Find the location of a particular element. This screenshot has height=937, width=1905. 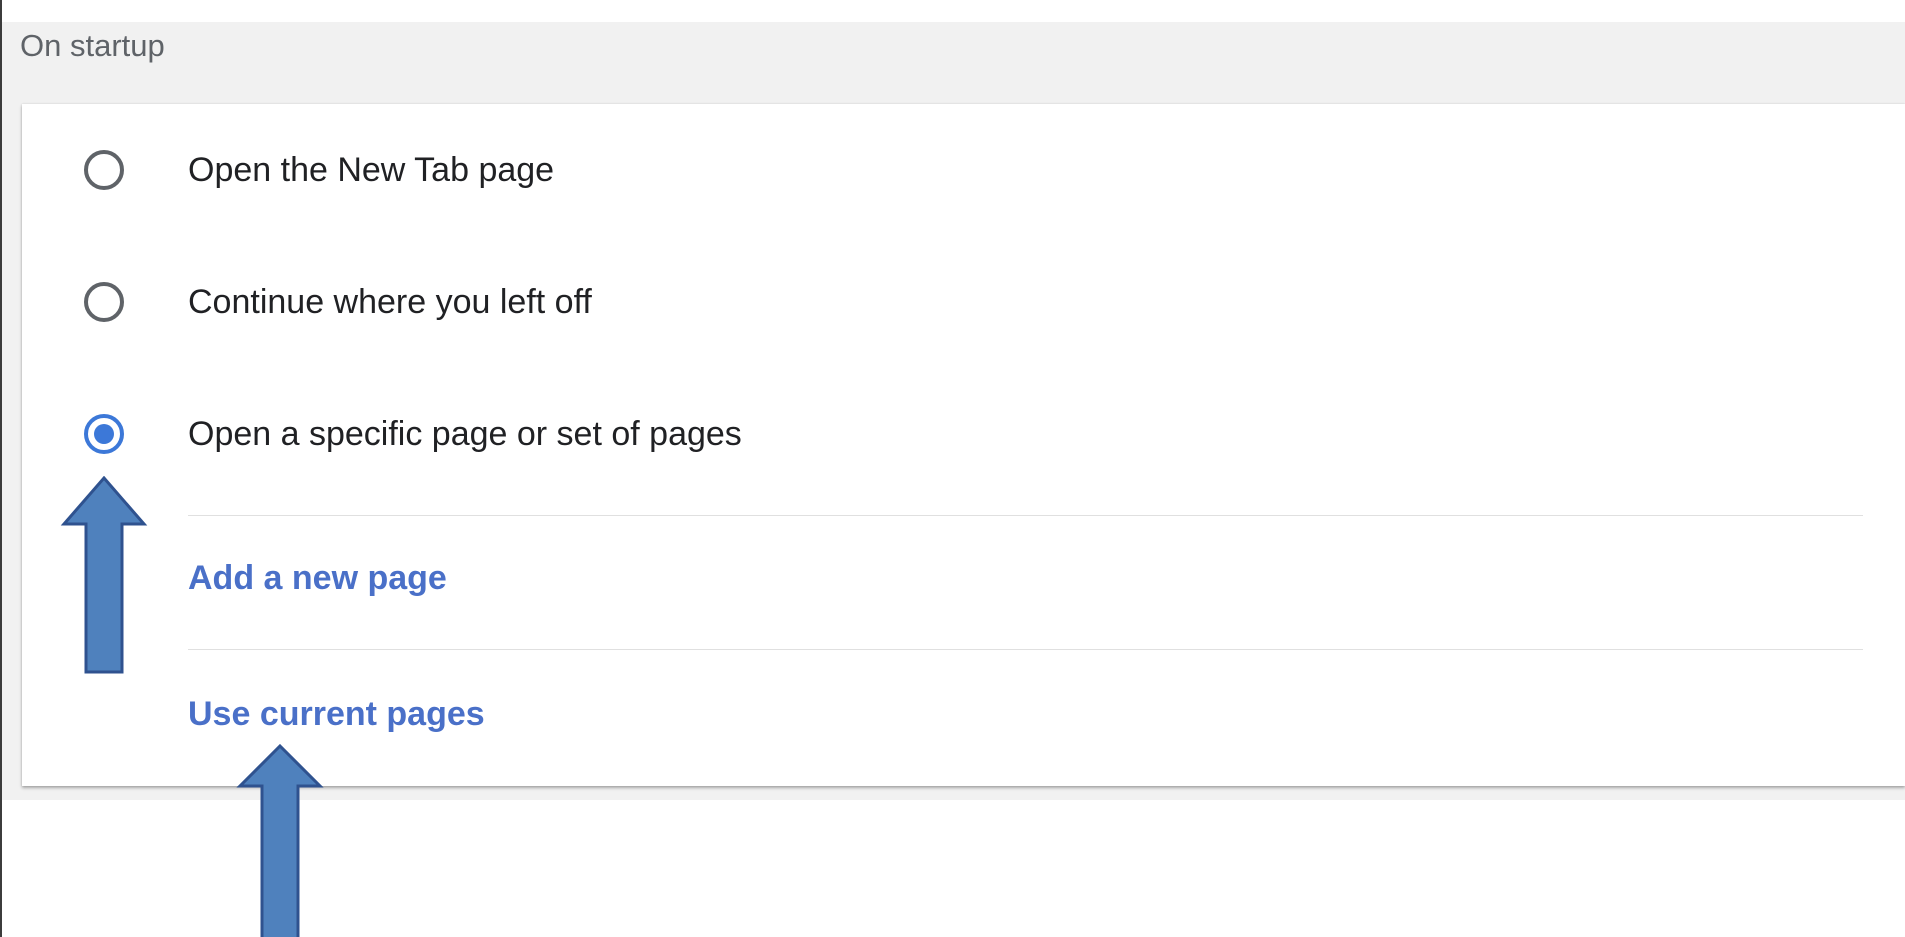

add-new-page-link: Add a new page is located at coordinates (317, 578).